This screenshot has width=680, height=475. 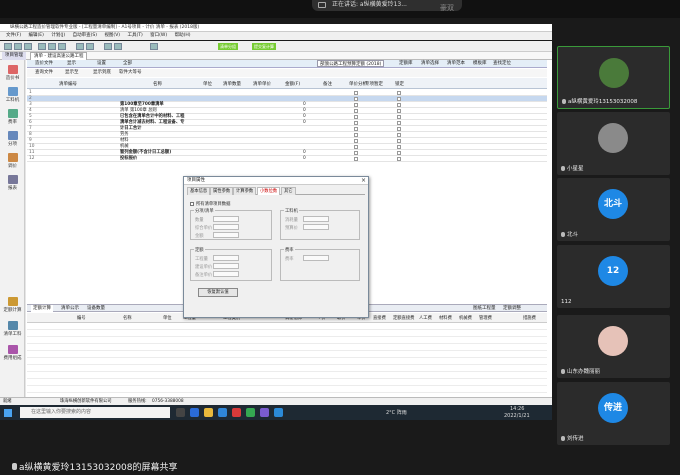 I want to click on tab-project-manage: 项目管理, so click(x=14, y=56).